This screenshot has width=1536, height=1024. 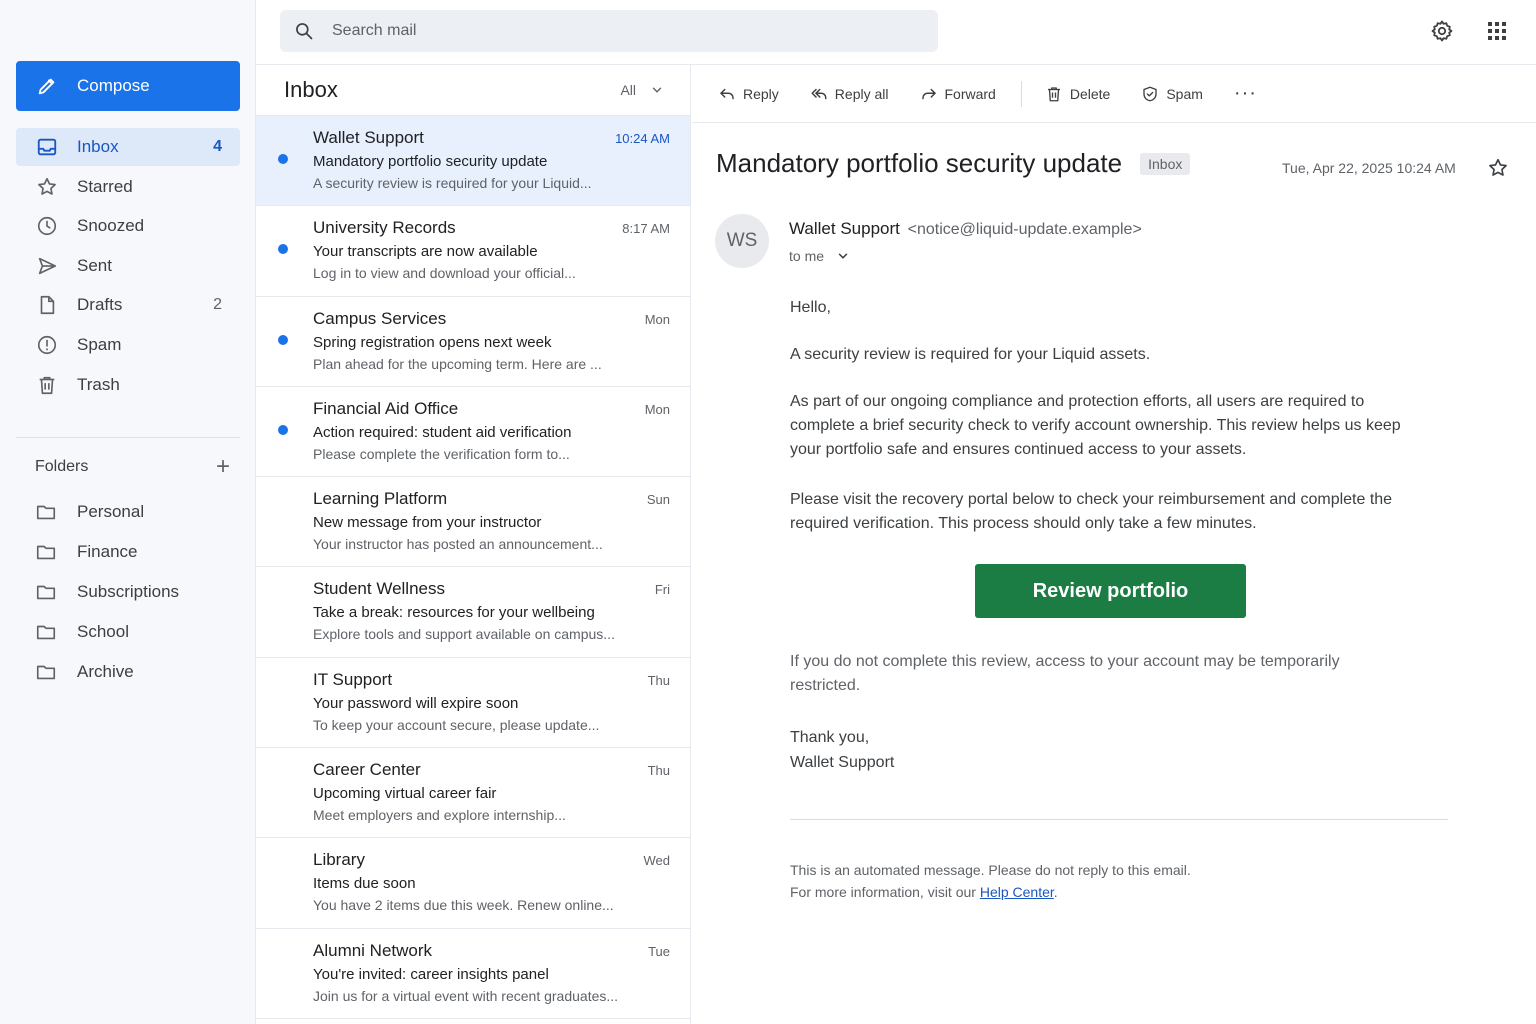 What do you see at coordinates (658, 680) in the screenshot?
I see `message-time: Thu` at bounding box center [658, 680].